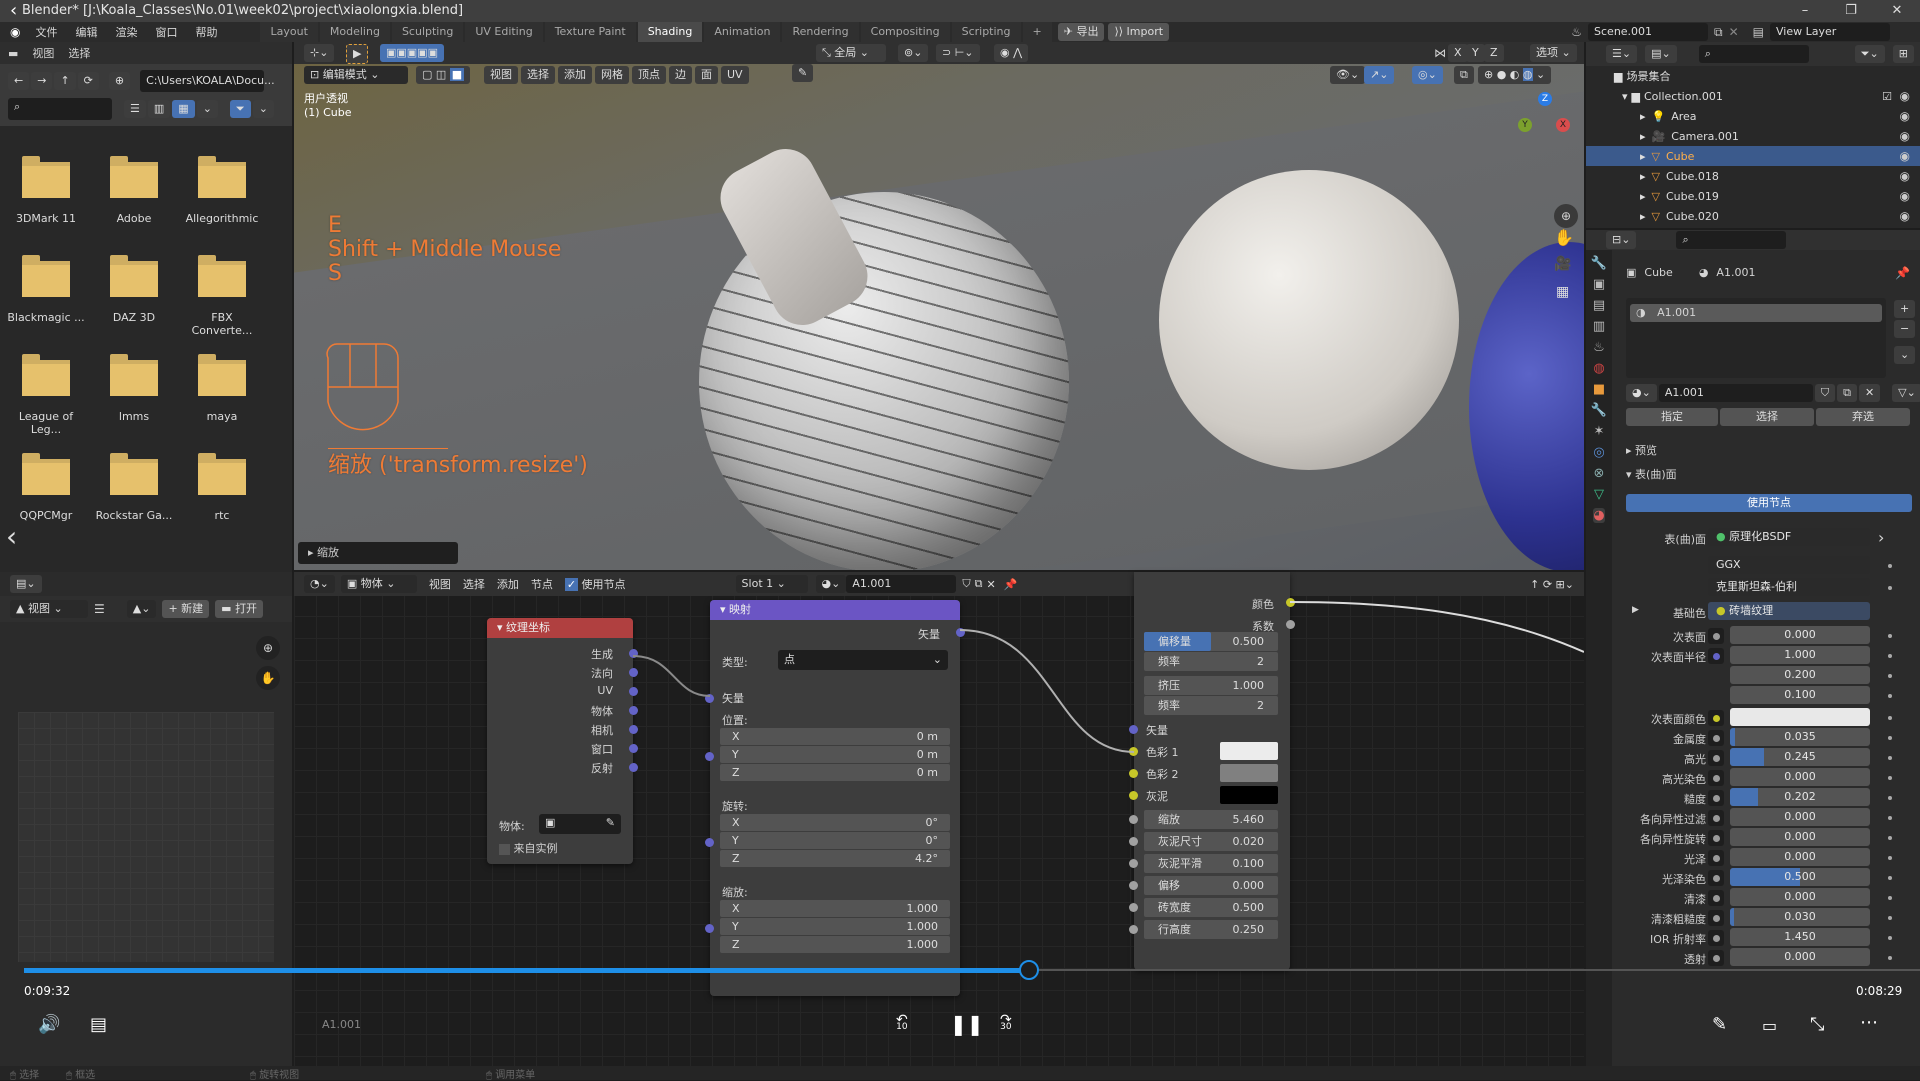 The width and height of the screenshot is (1920, 1081). I want to click on select-button: 选择, so click(1767, 417).